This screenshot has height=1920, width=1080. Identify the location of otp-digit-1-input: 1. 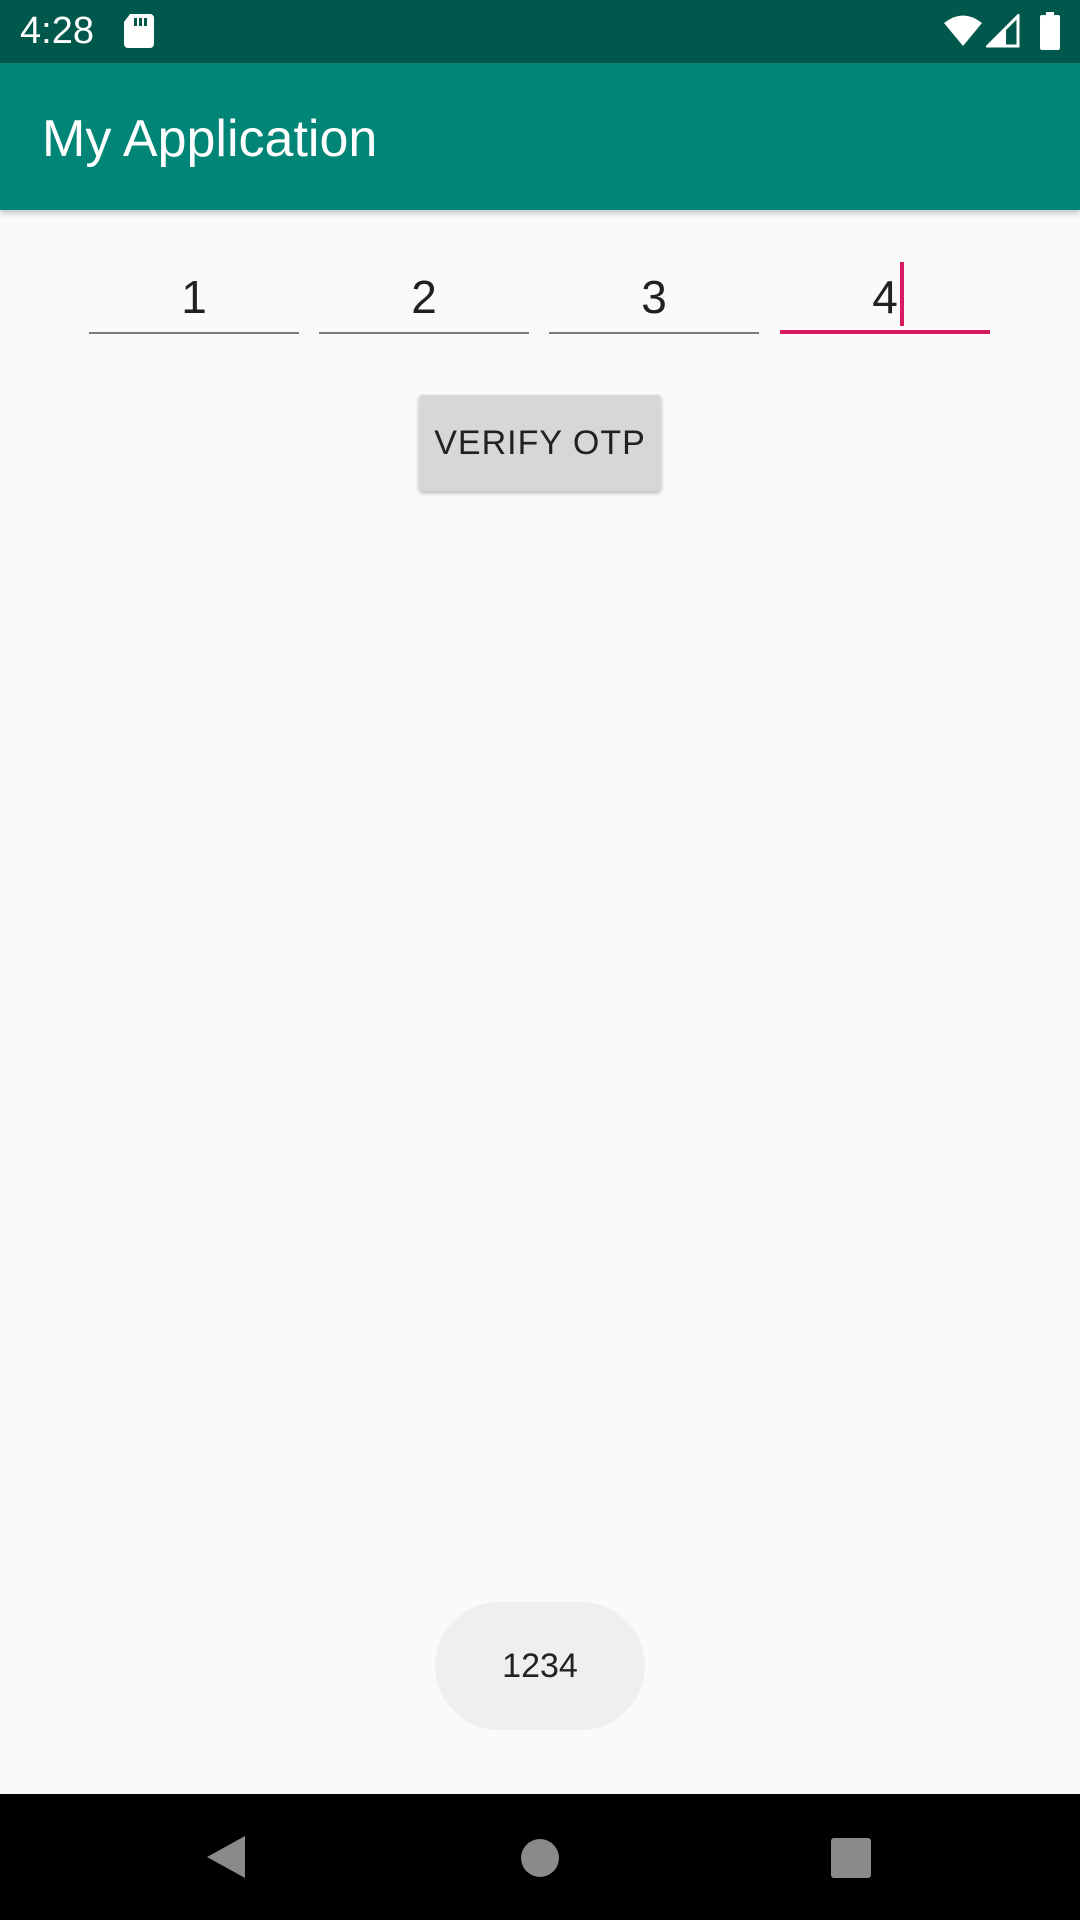
(194, 298).